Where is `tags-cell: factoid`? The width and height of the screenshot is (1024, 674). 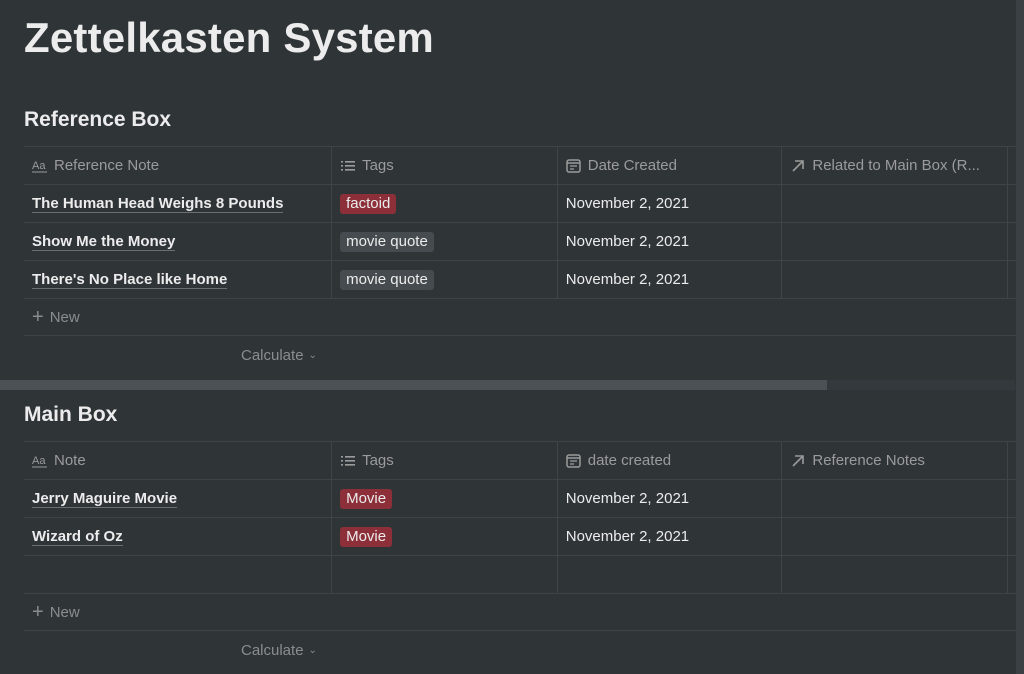 tags-cell: factoid is located at coordinates (445, 203).